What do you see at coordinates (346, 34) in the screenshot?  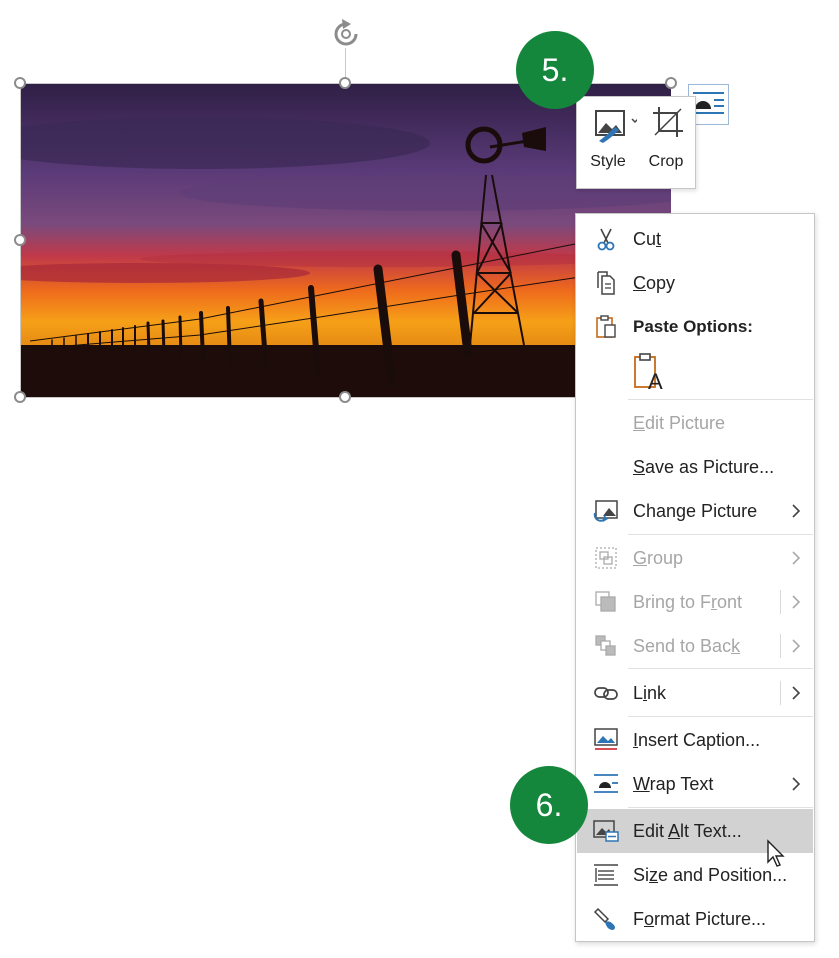 I see `rotate-handle-icon` at bounding box center [346, 34].